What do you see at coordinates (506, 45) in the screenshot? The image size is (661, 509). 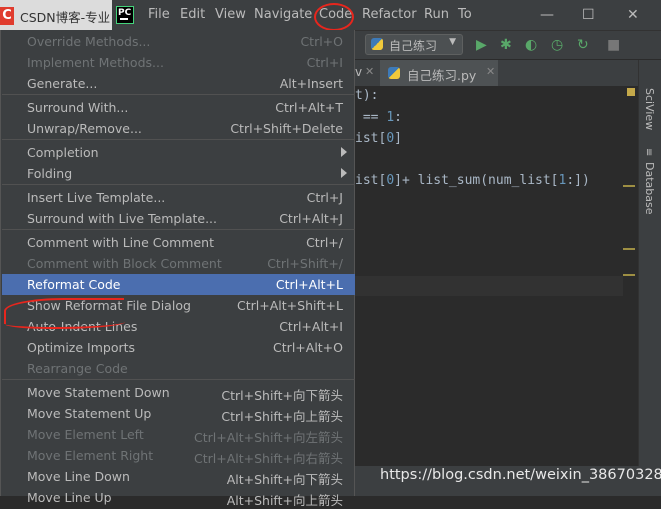 I see `debug-icon: ✱` at bounding box center [506, 45].